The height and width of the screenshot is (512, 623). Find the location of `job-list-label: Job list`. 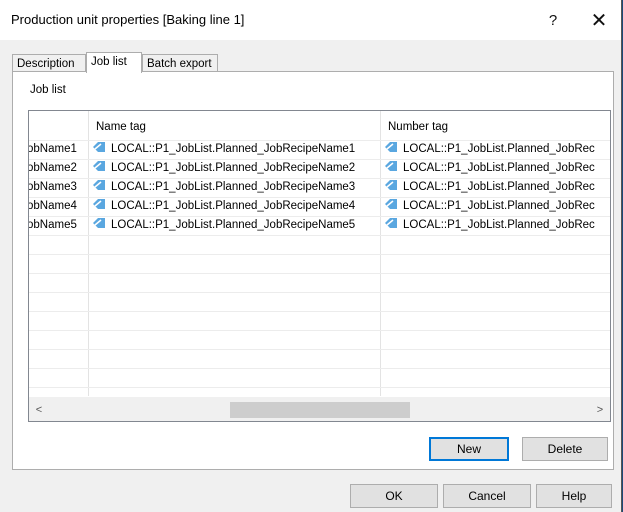

job-list-label: Job list is located at coordinates (48, 90).